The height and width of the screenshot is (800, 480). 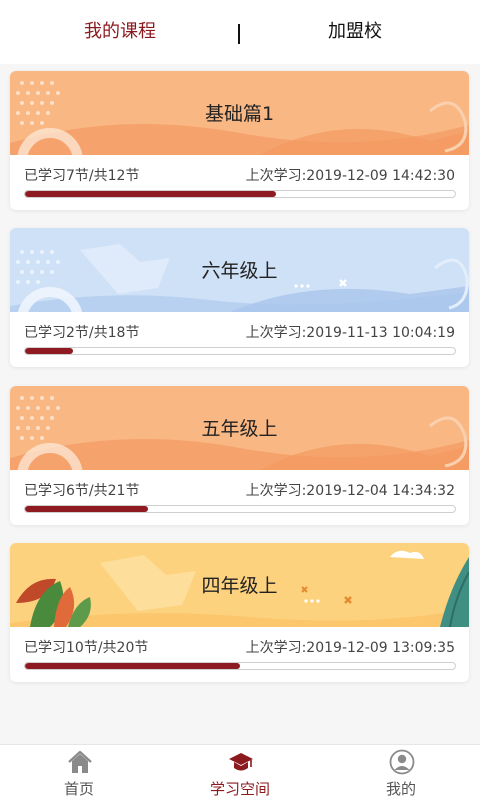 I want to click on course-title: 基础篇1, so click(x=239, y=114).